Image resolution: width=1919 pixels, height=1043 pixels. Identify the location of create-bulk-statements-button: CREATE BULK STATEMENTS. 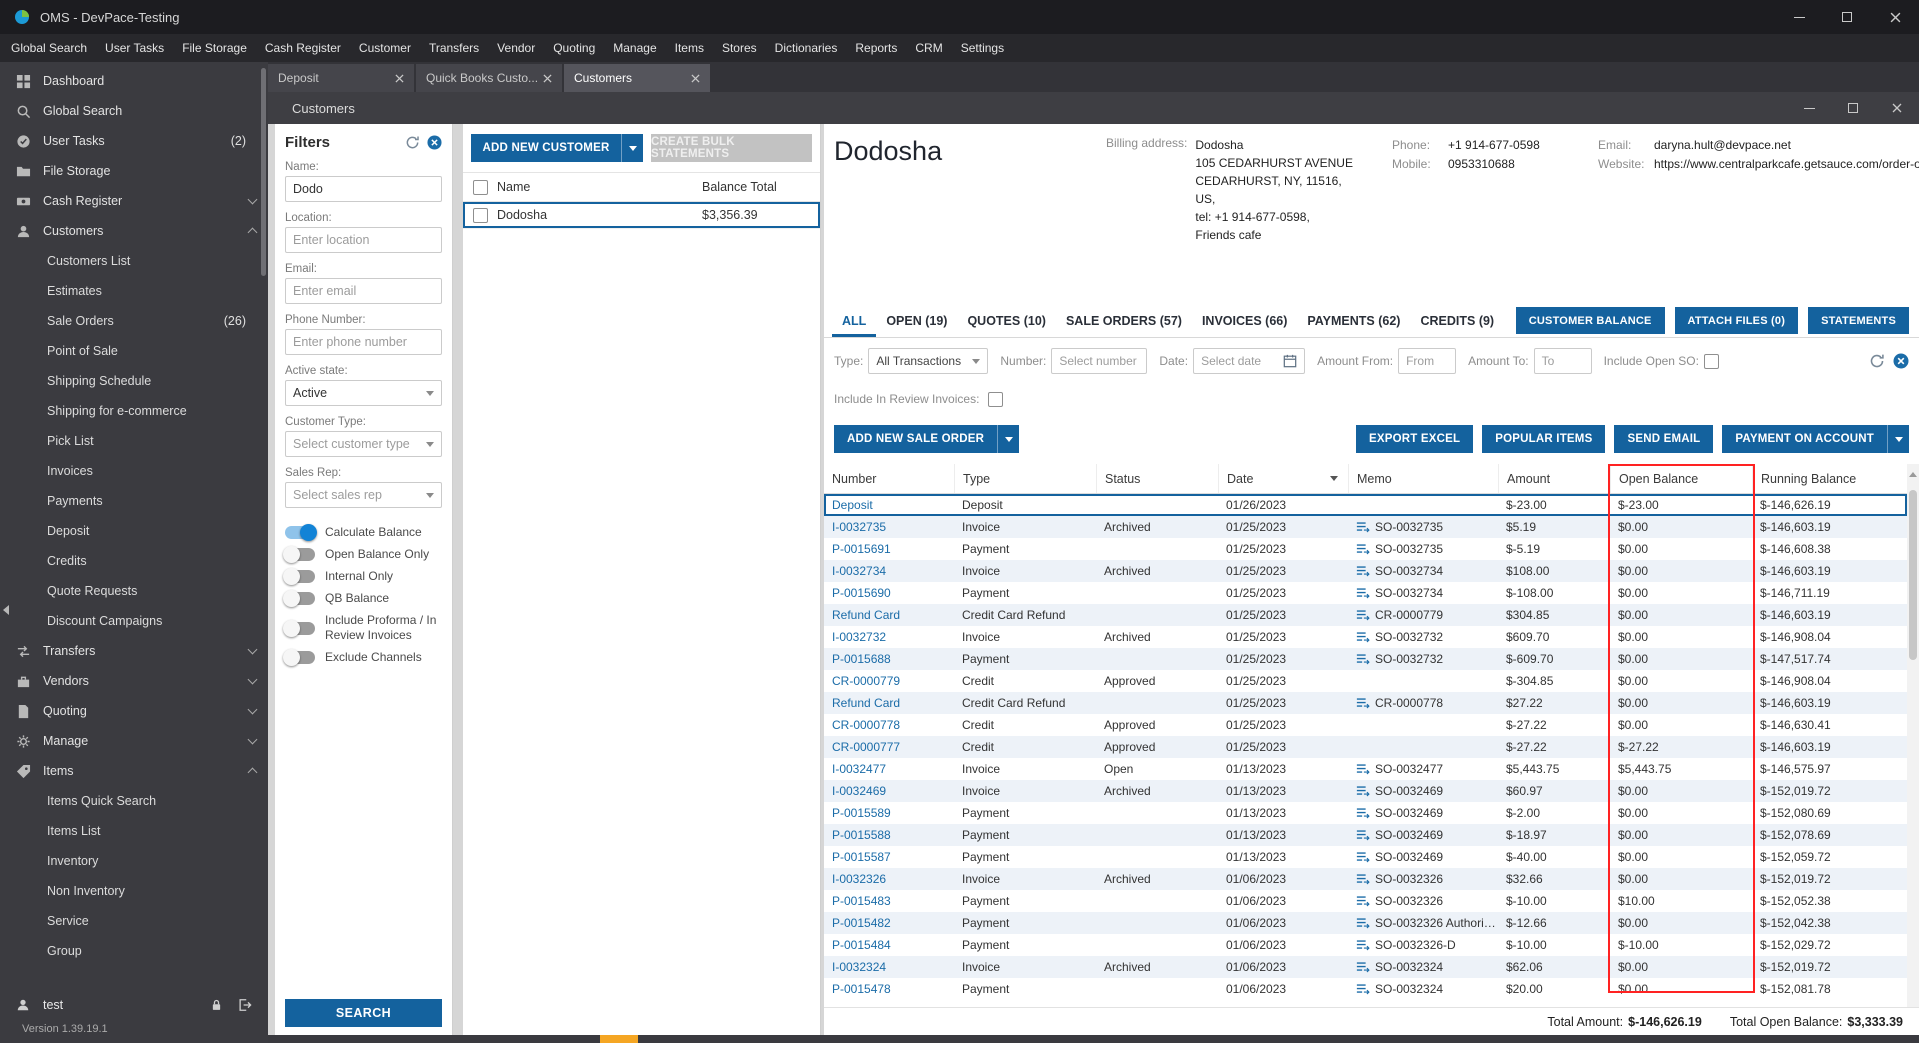
(731, 148).